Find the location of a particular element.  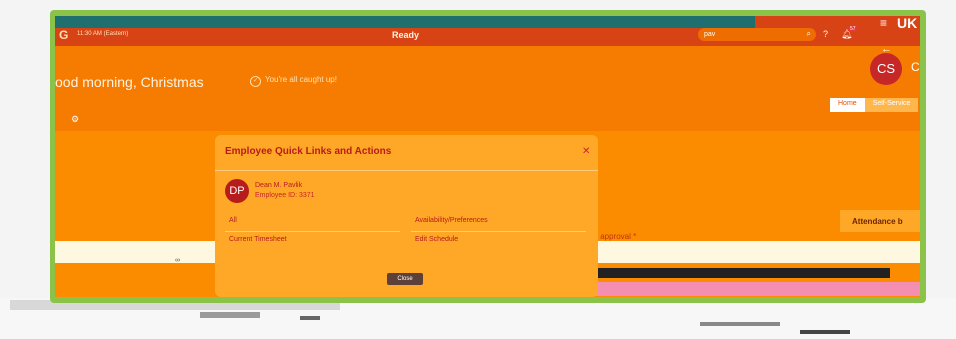

search-icon: ⌕ is located at coordinates (809, 34).